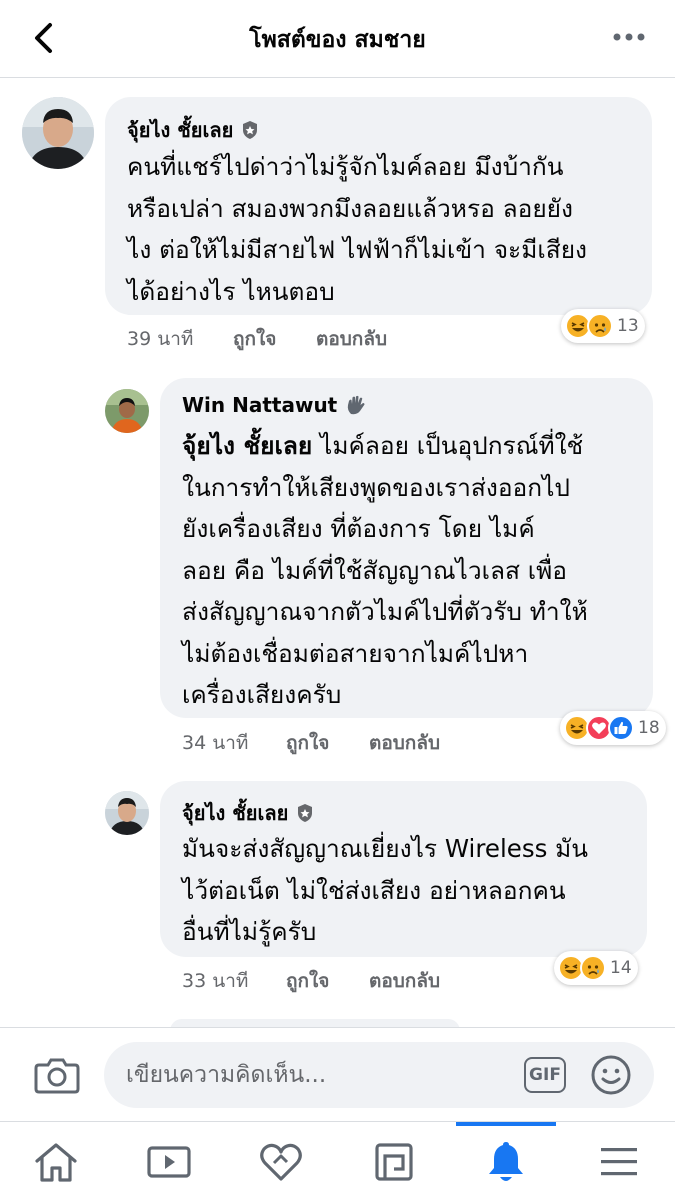 This screenshot has width=675, height=1200. Describe the element at coordinates (332, 979) in the screenshot. I see `comment-meta: 33 นาที ถูกใจ ตอบกลับ` at that location.